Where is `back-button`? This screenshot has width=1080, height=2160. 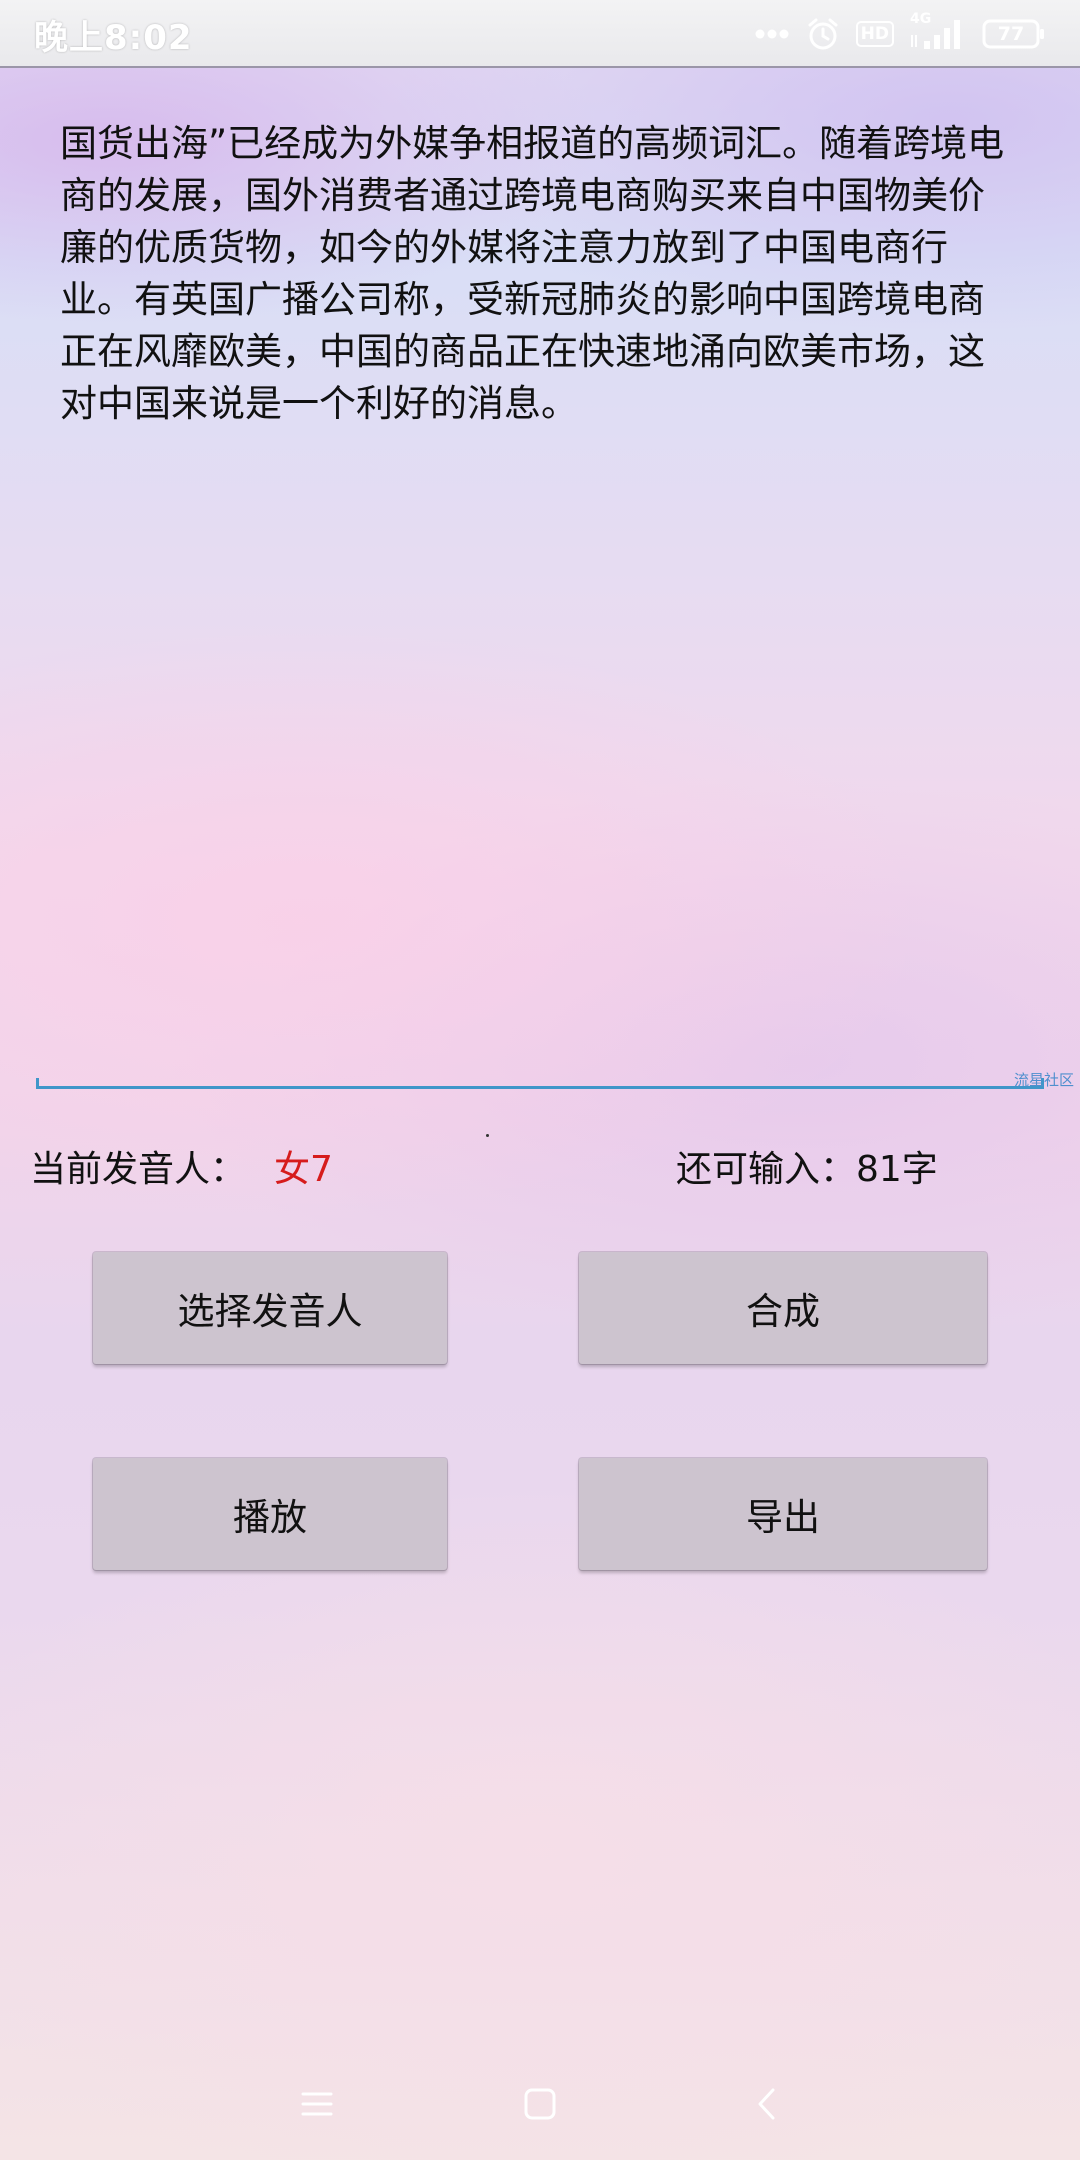
back-button is located at coordinates (767, 2106).